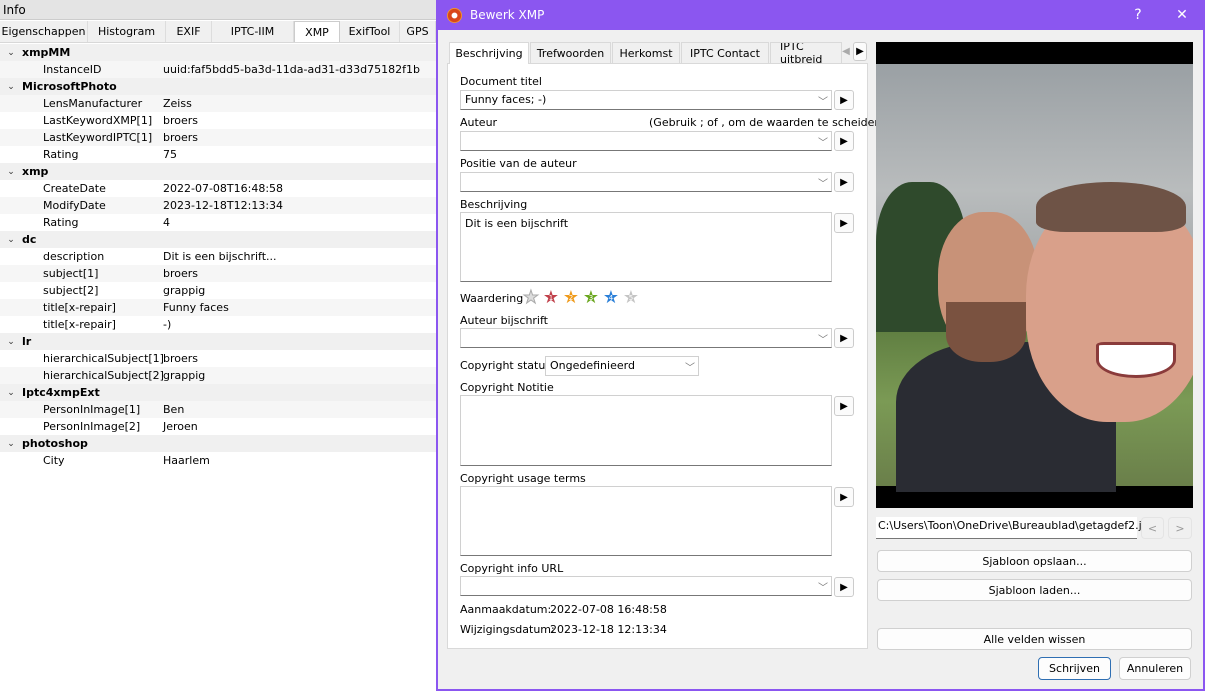 The width and height of the screenshot is (1205, 691). What do you see at coordinates (646, 586) in the screenshot?
I see `copyright-url-combo: ﹀` at bounding box center [646, 586].